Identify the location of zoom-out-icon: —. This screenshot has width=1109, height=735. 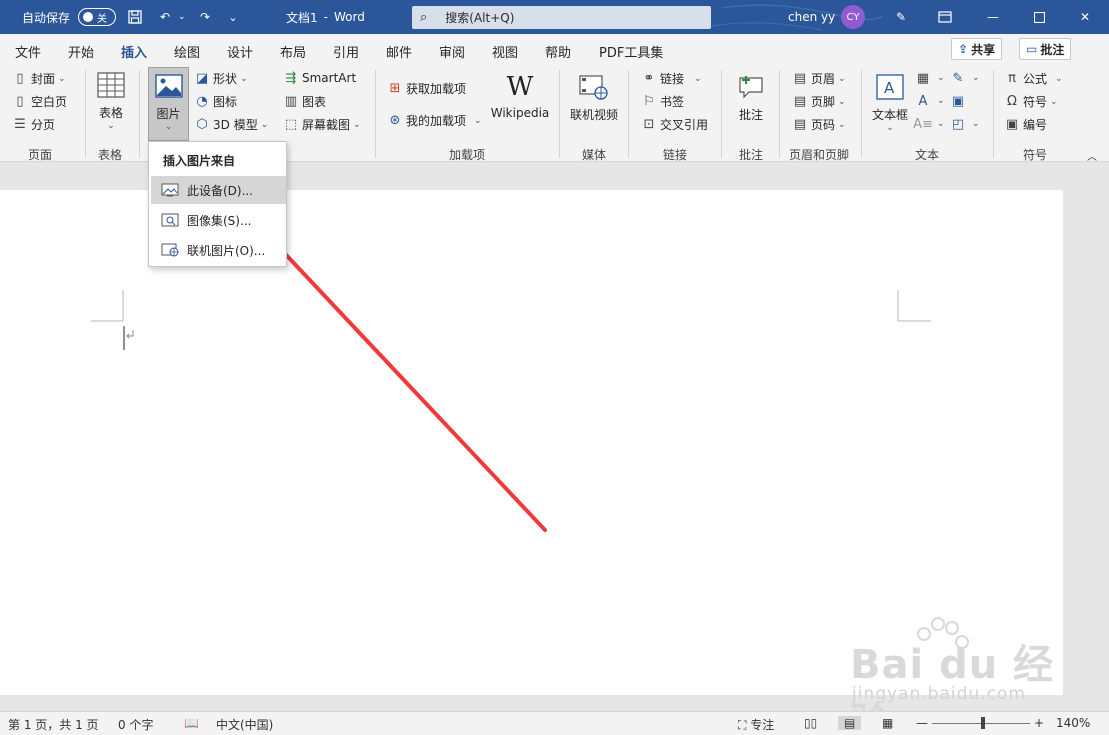
(922, 723).